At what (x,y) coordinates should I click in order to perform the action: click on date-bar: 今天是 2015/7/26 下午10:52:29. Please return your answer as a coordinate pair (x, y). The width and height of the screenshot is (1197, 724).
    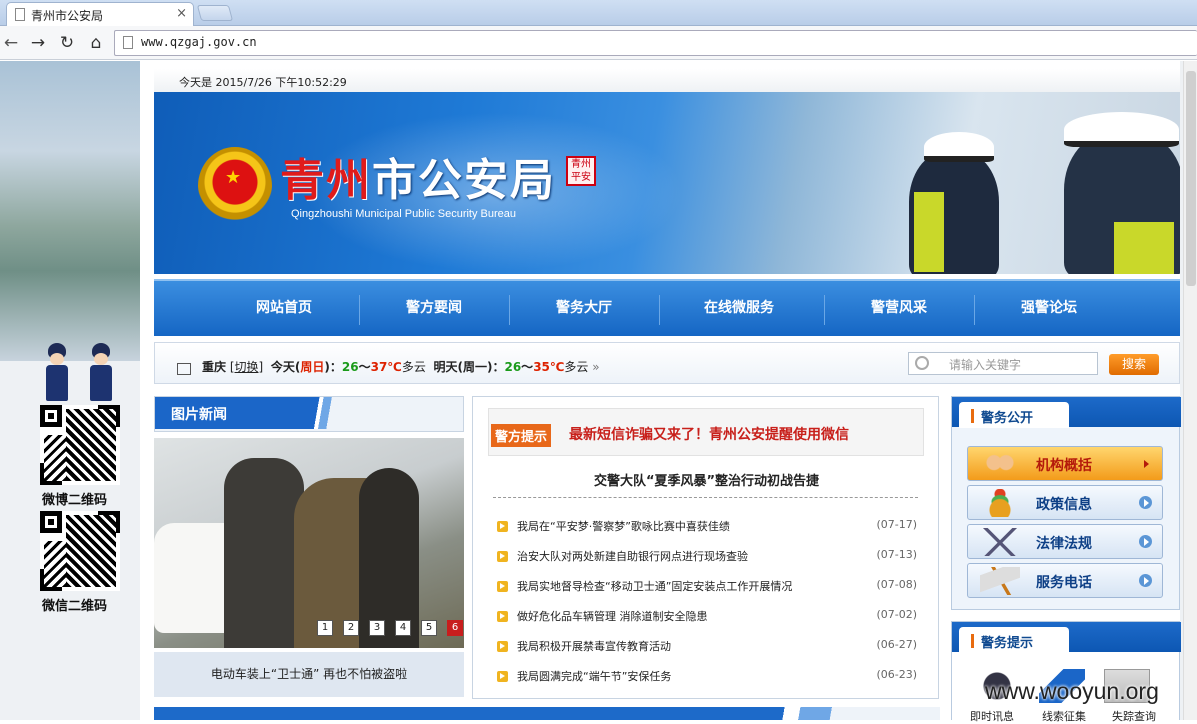
    Looking at the image, I should click on (667, 81).